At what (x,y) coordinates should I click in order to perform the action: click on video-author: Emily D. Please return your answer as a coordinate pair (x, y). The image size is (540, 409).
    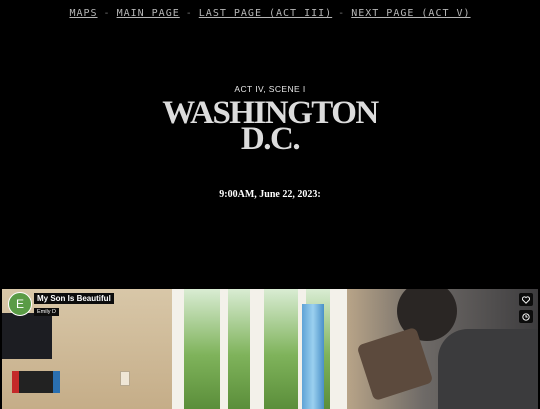
    Looking at the image, I should click on (46, 312).